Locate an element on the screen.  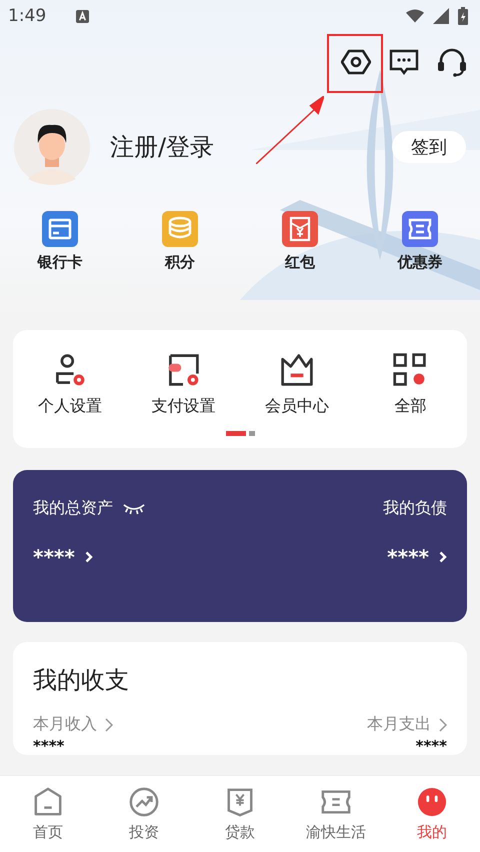
envelope-icon is located at coordinates (300, 229).